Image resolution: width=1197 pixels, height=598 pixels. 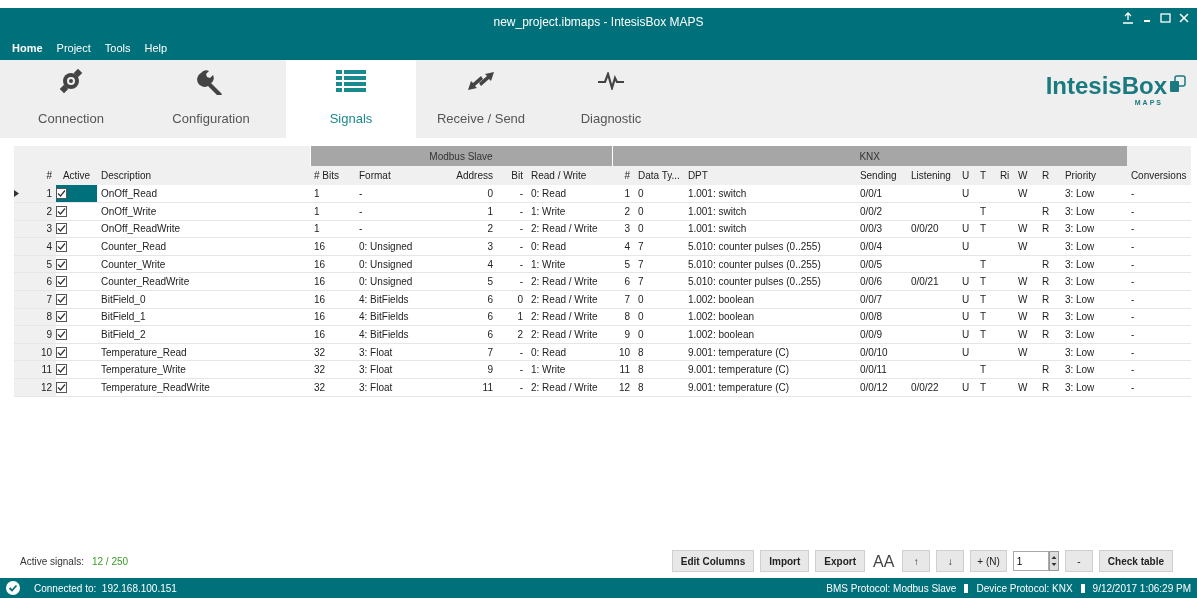 What do you see at coordinates (871, 299) in the screenshot?
I see `table-cell: 0/0/7` at bounding box center [871, 299].